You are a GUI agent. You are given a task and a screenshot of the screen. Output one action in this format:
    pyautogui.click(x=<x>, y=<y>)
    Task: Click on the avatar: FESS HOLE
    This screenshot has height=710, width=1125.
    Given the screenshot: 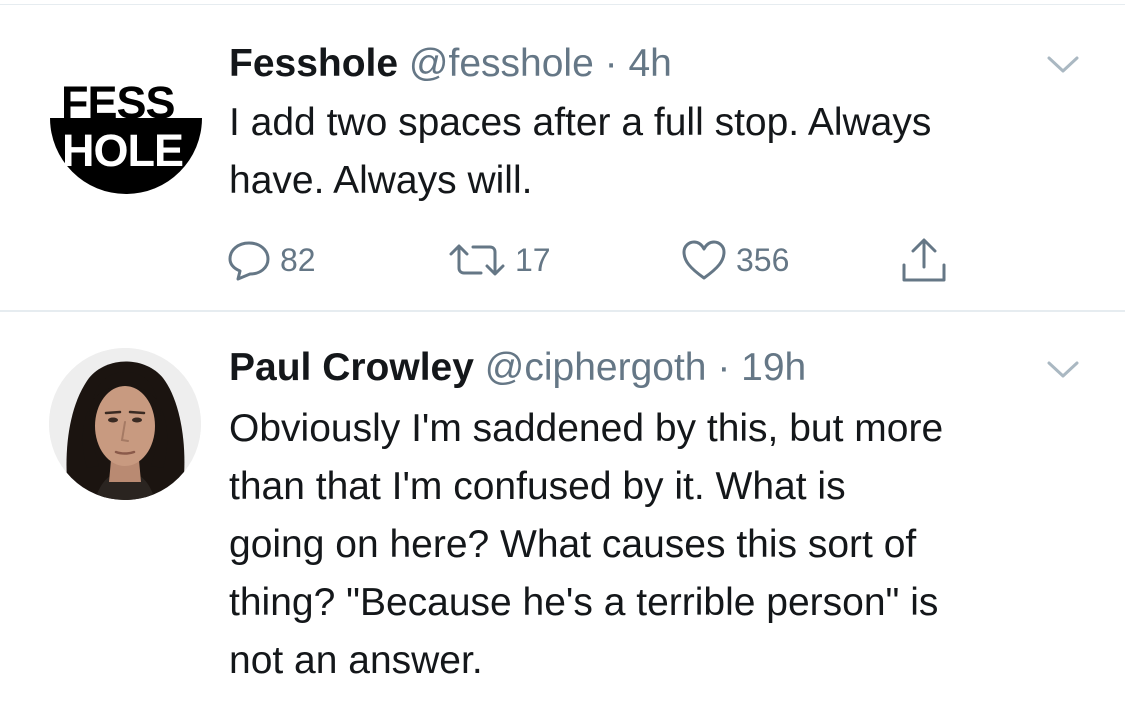 What is the action you would take?
    pyautogui.click(x=125, y=128)
    